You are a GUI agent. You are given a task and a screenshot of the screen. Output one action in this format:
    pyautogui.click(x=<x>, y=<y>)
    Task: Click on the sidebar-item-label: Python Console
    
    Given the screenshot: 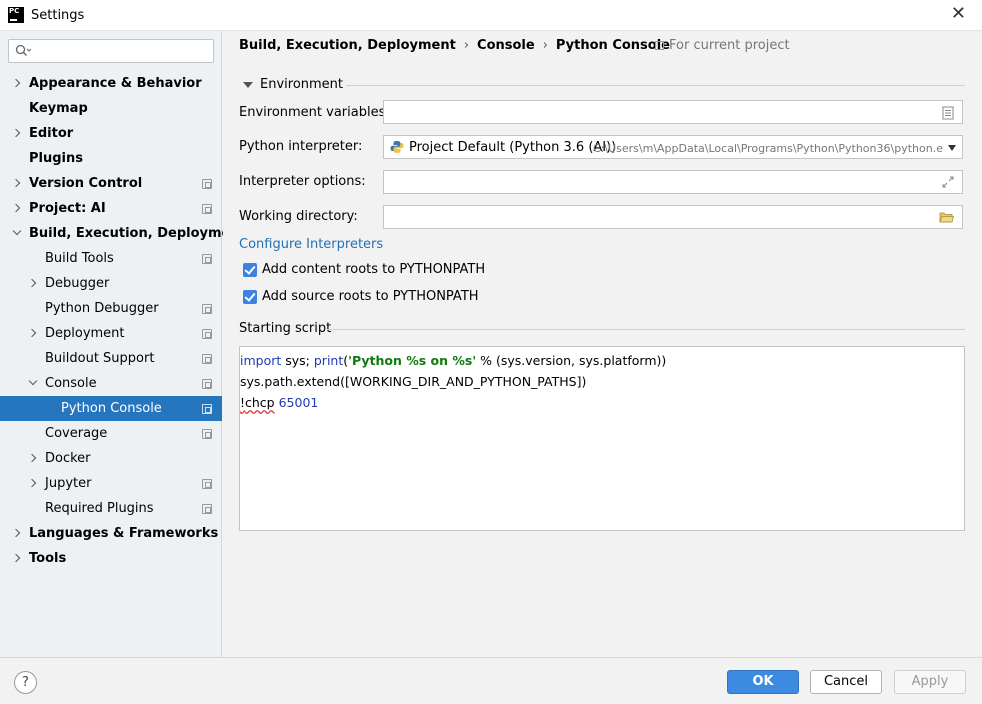 What is the action you would take?
    pyautogui.click(x=111, y=408)
    